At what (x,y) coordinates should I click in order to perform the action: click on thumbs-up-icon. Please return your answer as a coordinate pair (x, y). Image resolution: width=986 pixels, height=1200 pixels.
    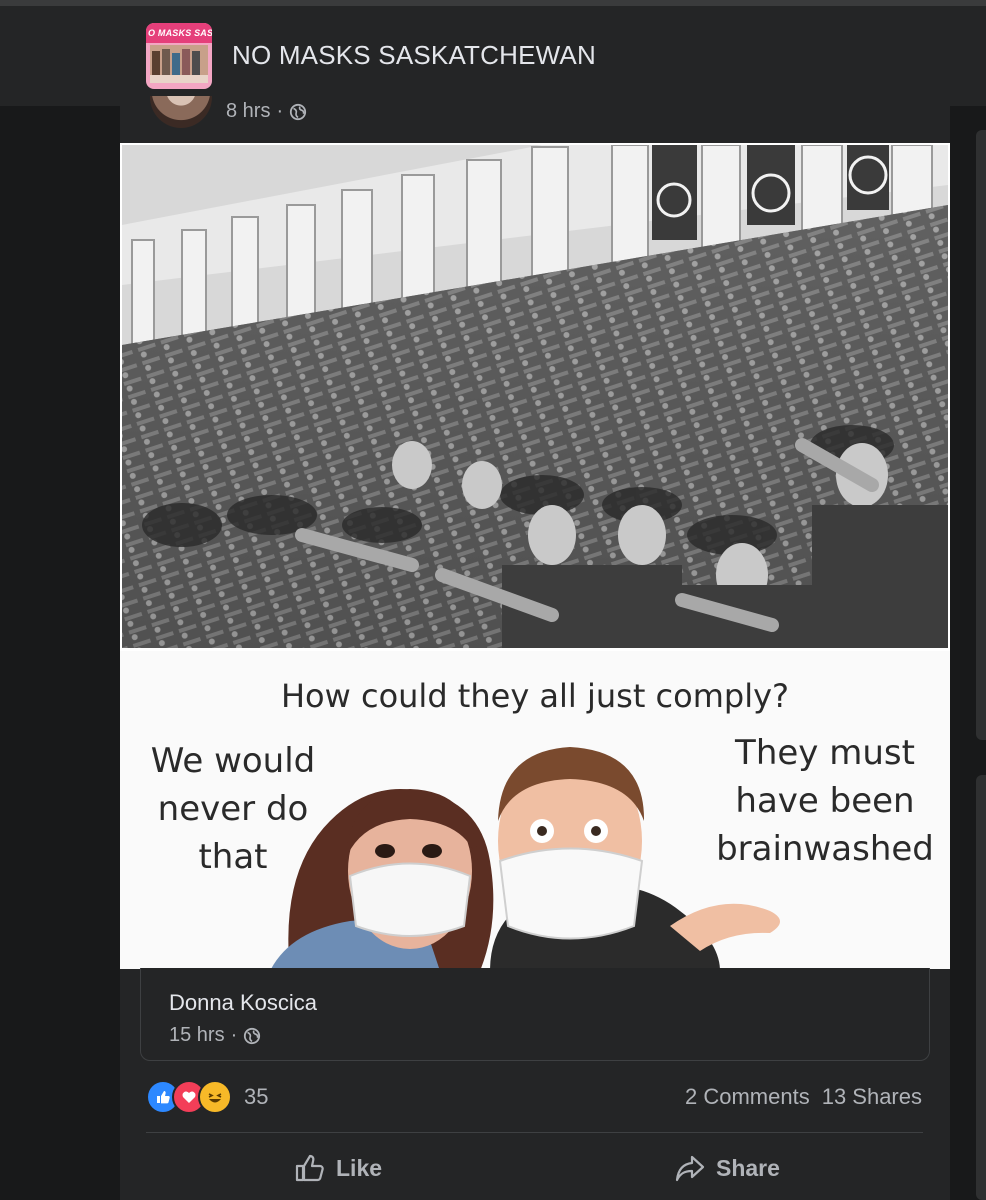
    Looking at the image, I should click on (309, 1168).